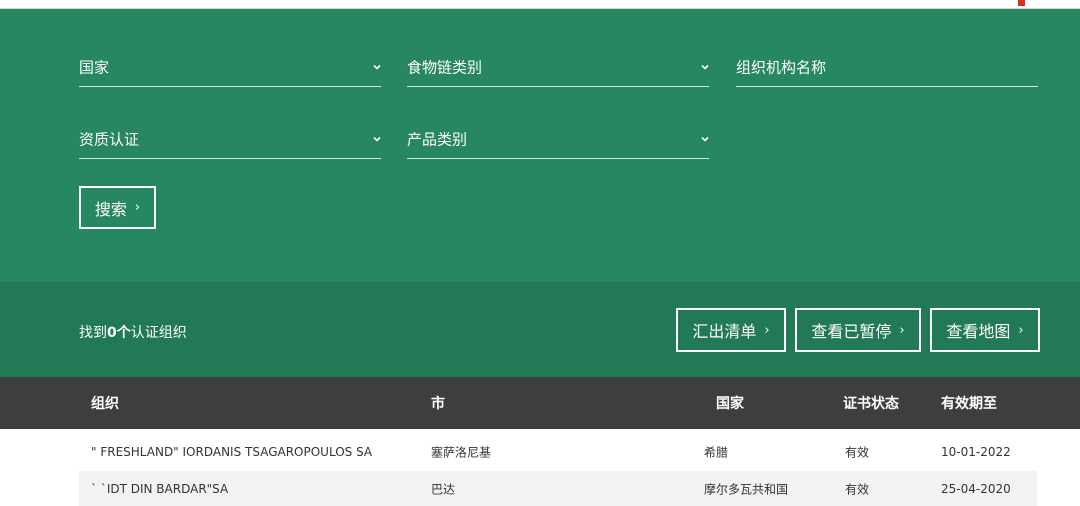 The image size is (1080, 506). Describe the element at coordinates (443, 489) in the screenshot. I see `cell-city: 巴达` at that location.